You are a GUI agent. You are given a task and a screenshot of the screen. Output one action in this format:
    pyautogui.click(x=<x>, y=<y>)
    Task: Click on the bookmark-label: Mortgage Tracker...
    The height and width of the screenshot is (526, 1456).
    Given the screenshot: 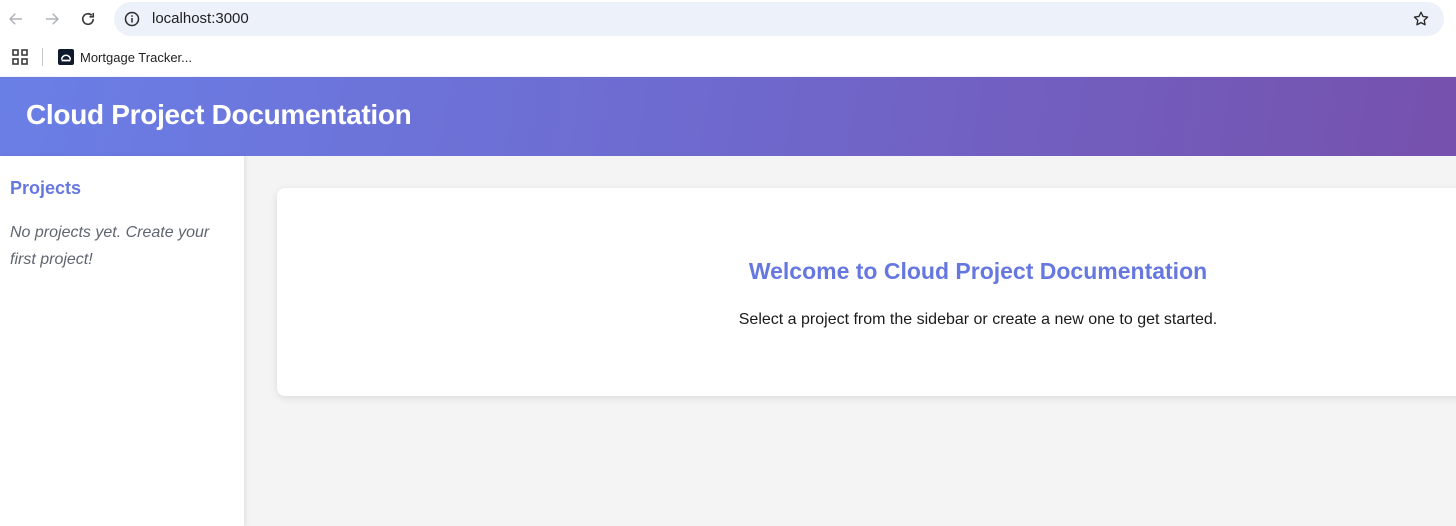 What is the action you would take?
    pyautogui.click(x=136, y=57)
    